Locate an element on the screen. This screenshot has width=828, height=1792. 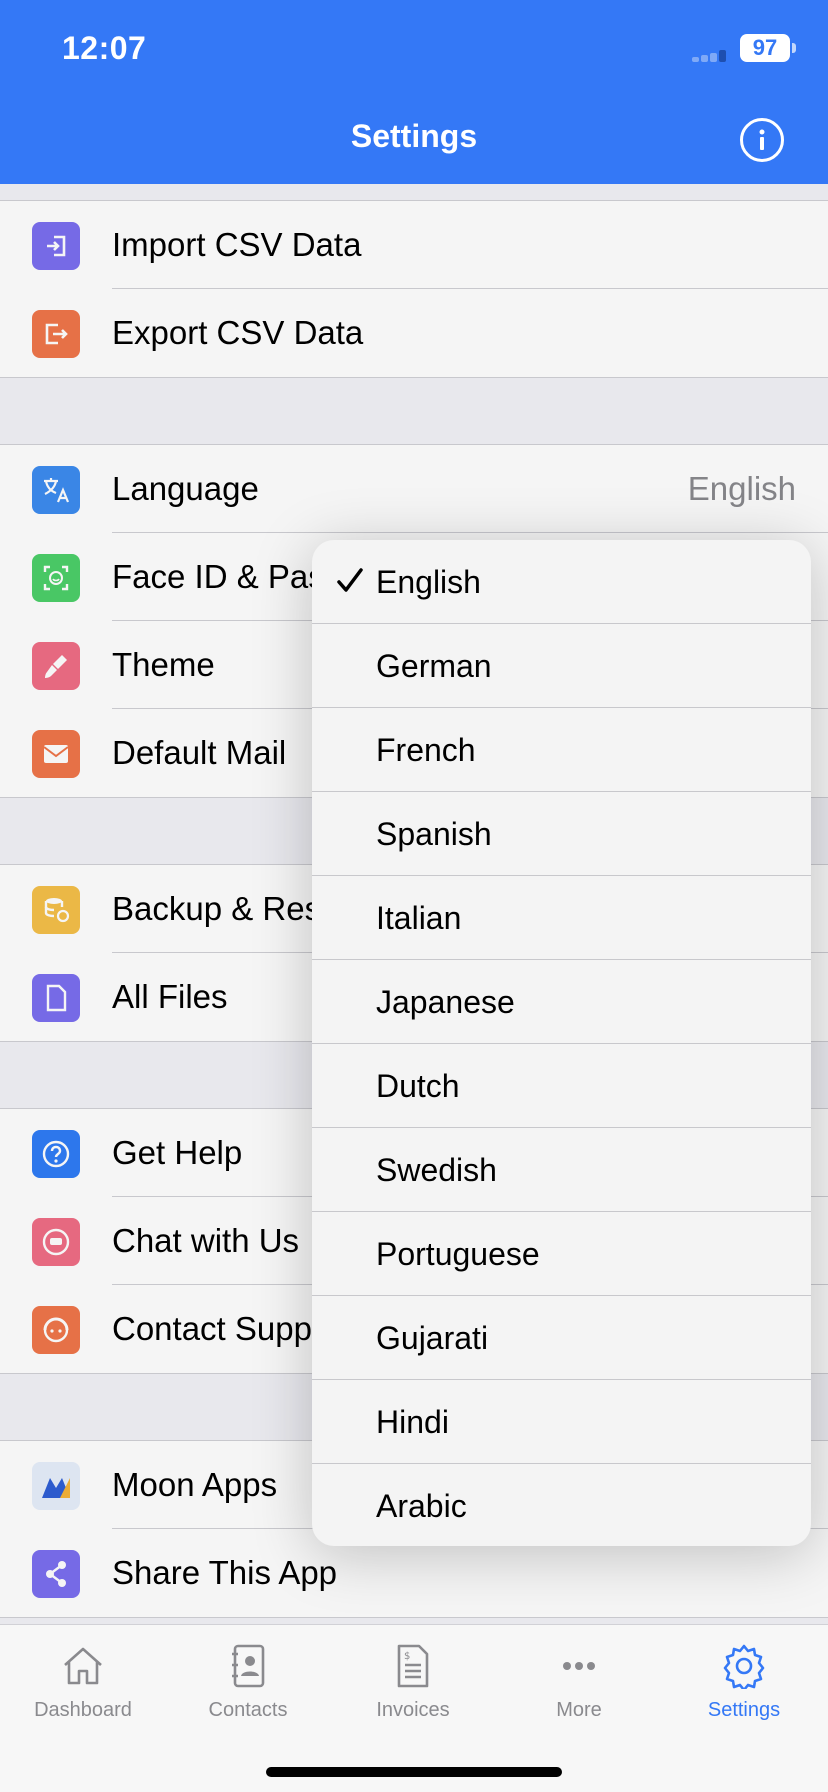
tab-invoices: $ Invoices is located at coordinates (413, 1698).